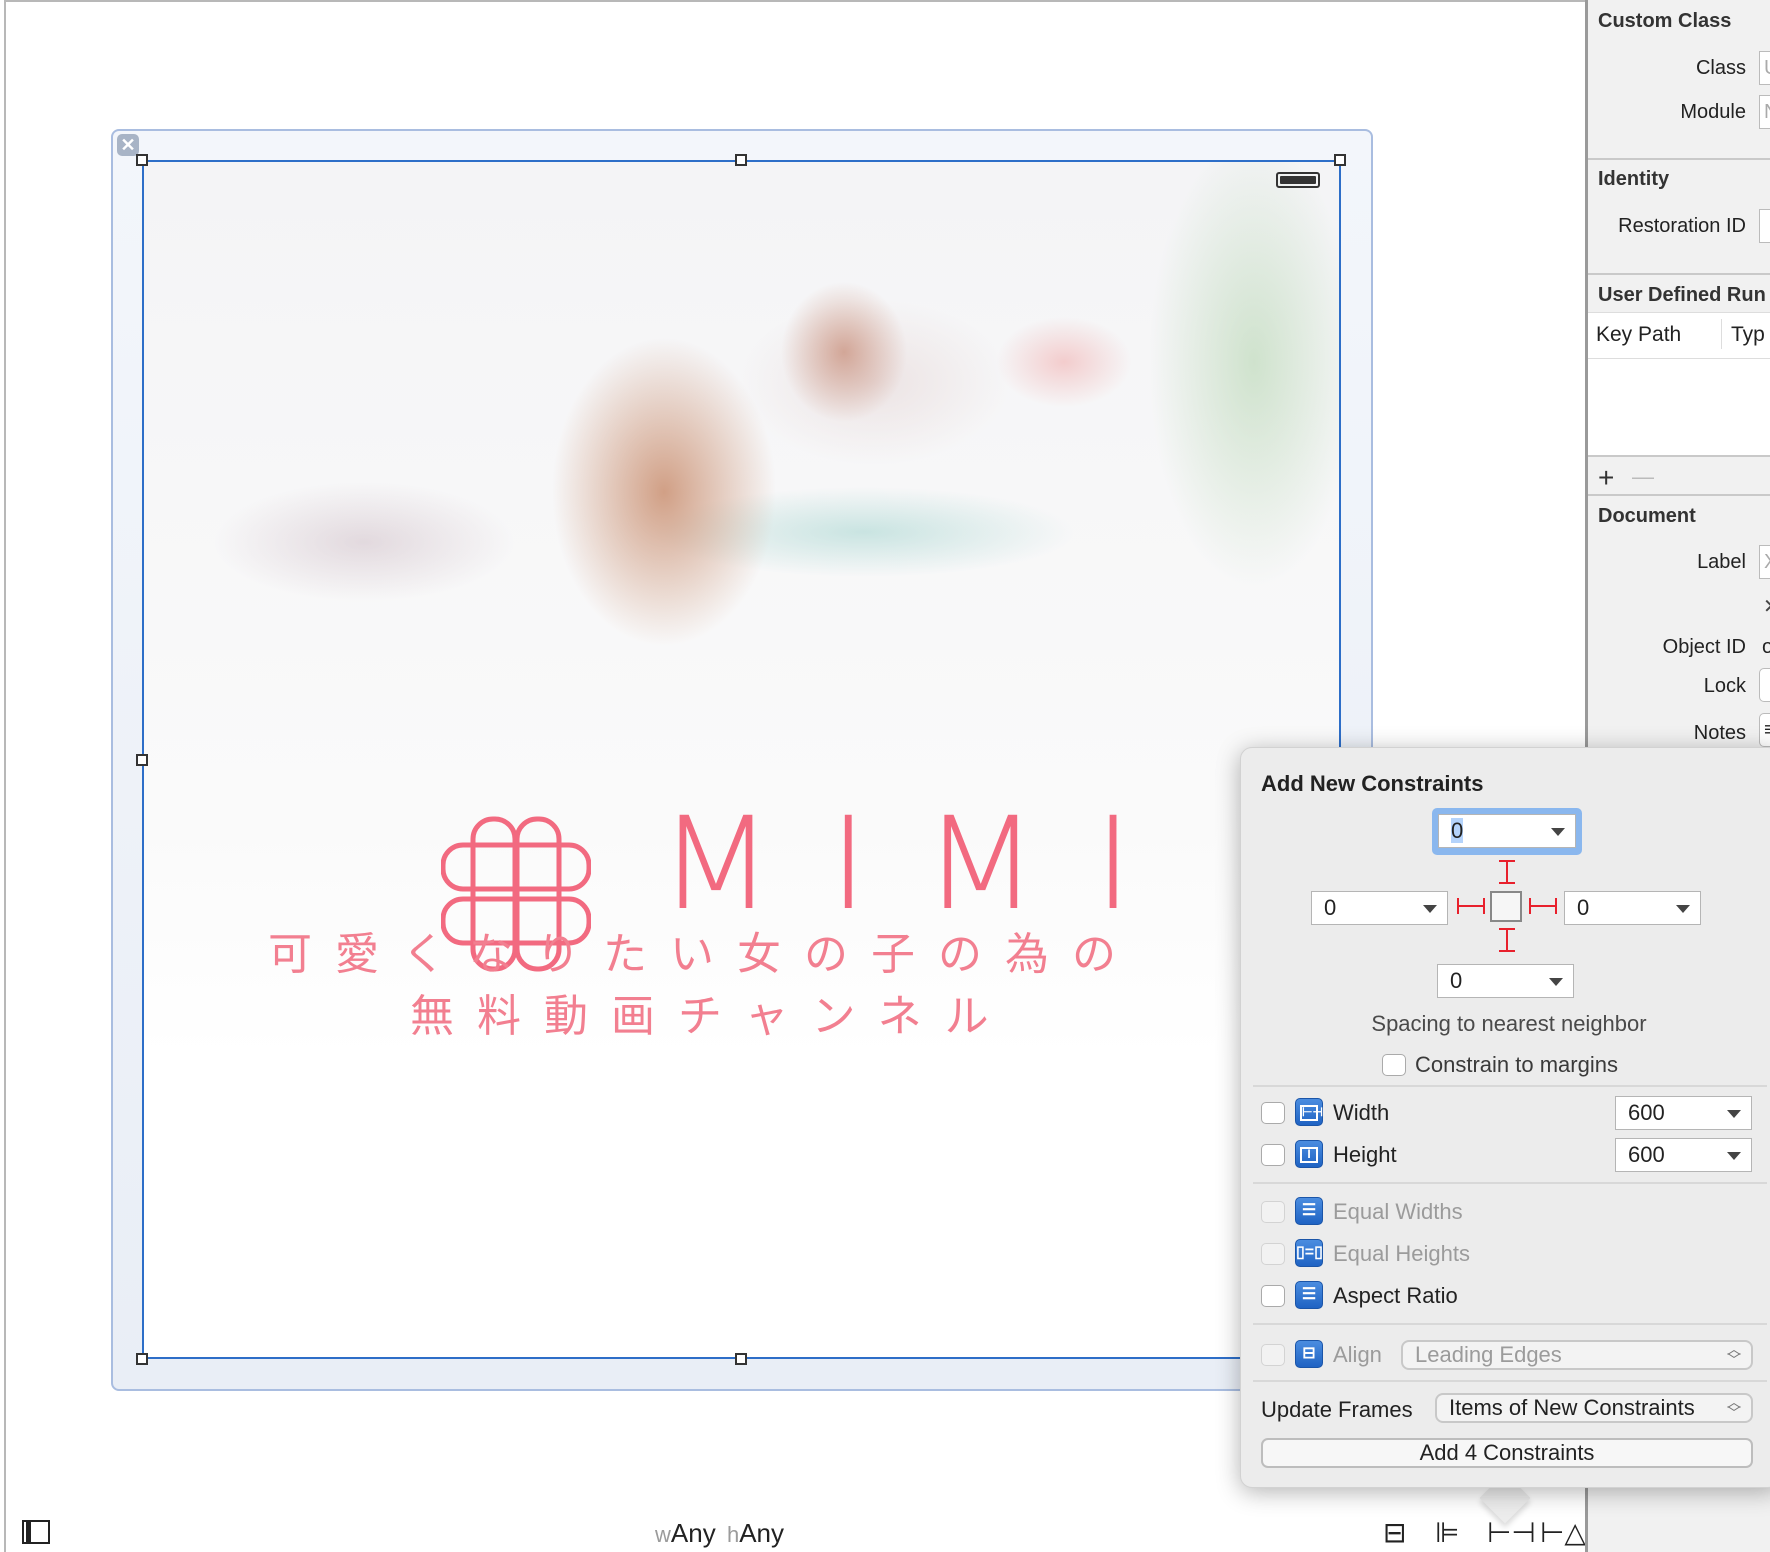  What do you see at coordinates (1720, 68) in the screenshot?
I see `class-label: Class` at bounding box center [1720, 68].